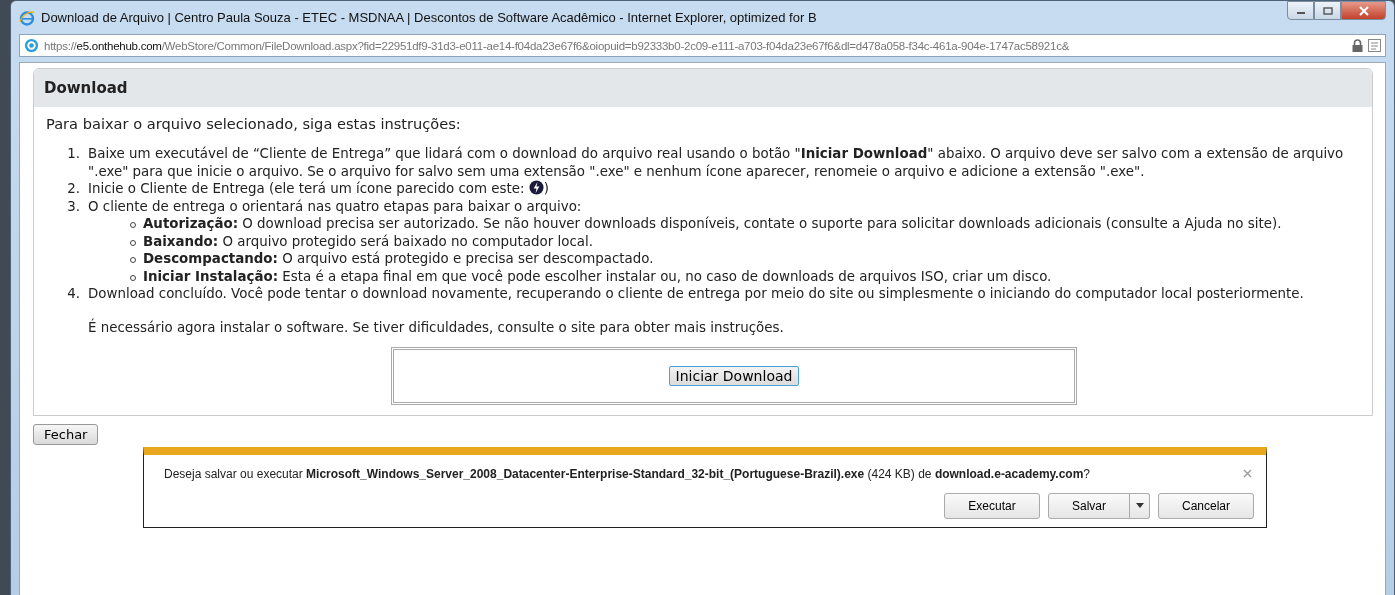  What do you see at coordinates (557, 45) in the screenshot?
I see `url-text: https://e5.onthehub.com/WebStore/Common/FileDownload.aspx?fid=22951df9-31d3-e011-ae14-f04da23e67f6&oiopuid=b92333b0-2c09-e111-a703-f04da23e67f6&dl=d478a058-f34c-461a-904e-1747ac58921c&` at bounding box center [557, 45].